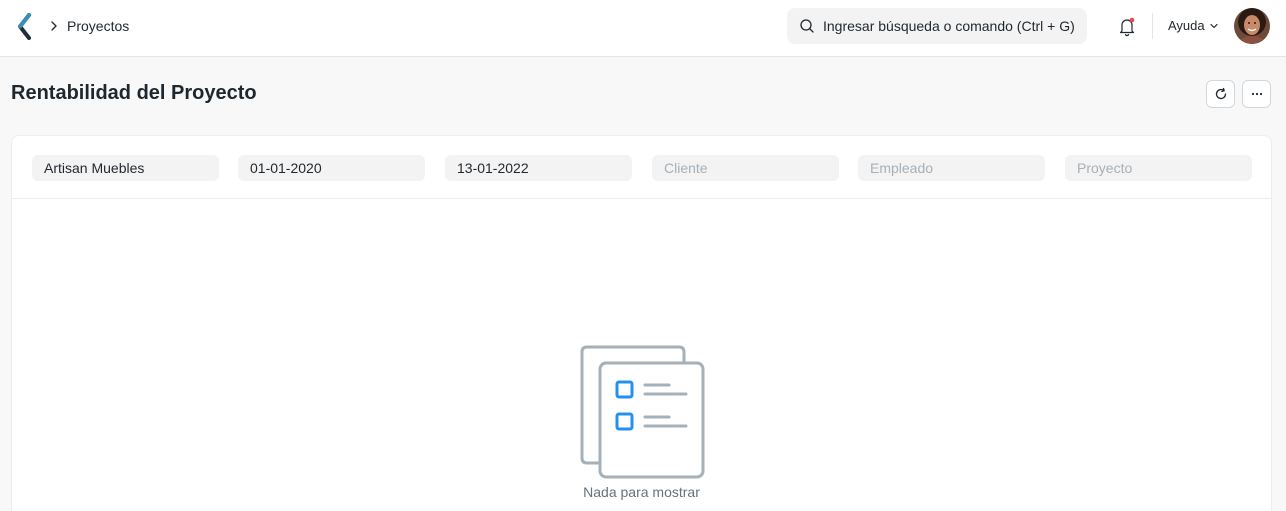 The height and width of the screenshot is (511, 1286). Describe the element at coordinates (54, 26) in the screenshot. I see `chevron-right-icon` at that location.